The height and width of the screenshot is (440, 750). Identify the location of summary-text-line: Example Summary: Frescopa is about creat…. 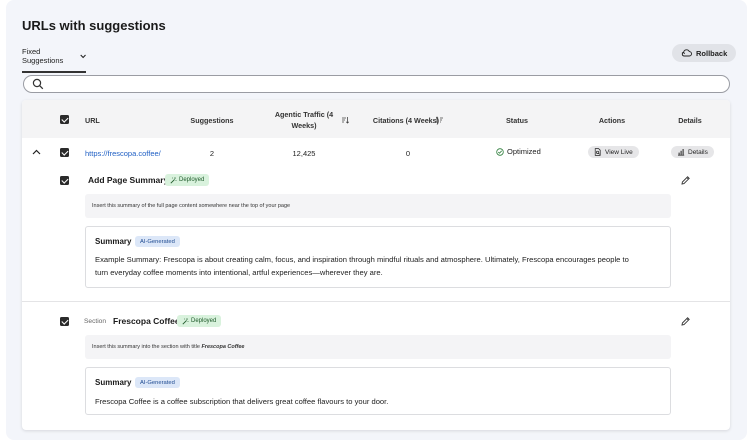
(362, 259).